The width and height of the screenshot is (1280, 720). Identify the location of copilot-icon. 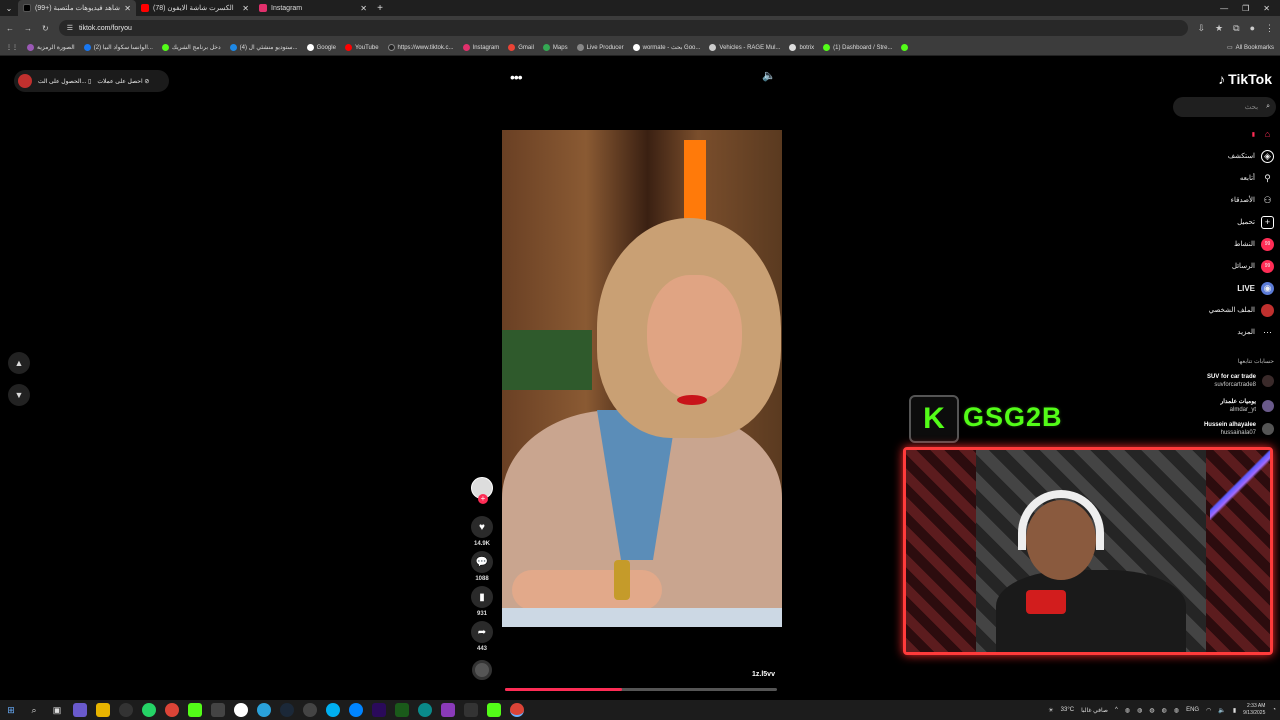
(80, 710).